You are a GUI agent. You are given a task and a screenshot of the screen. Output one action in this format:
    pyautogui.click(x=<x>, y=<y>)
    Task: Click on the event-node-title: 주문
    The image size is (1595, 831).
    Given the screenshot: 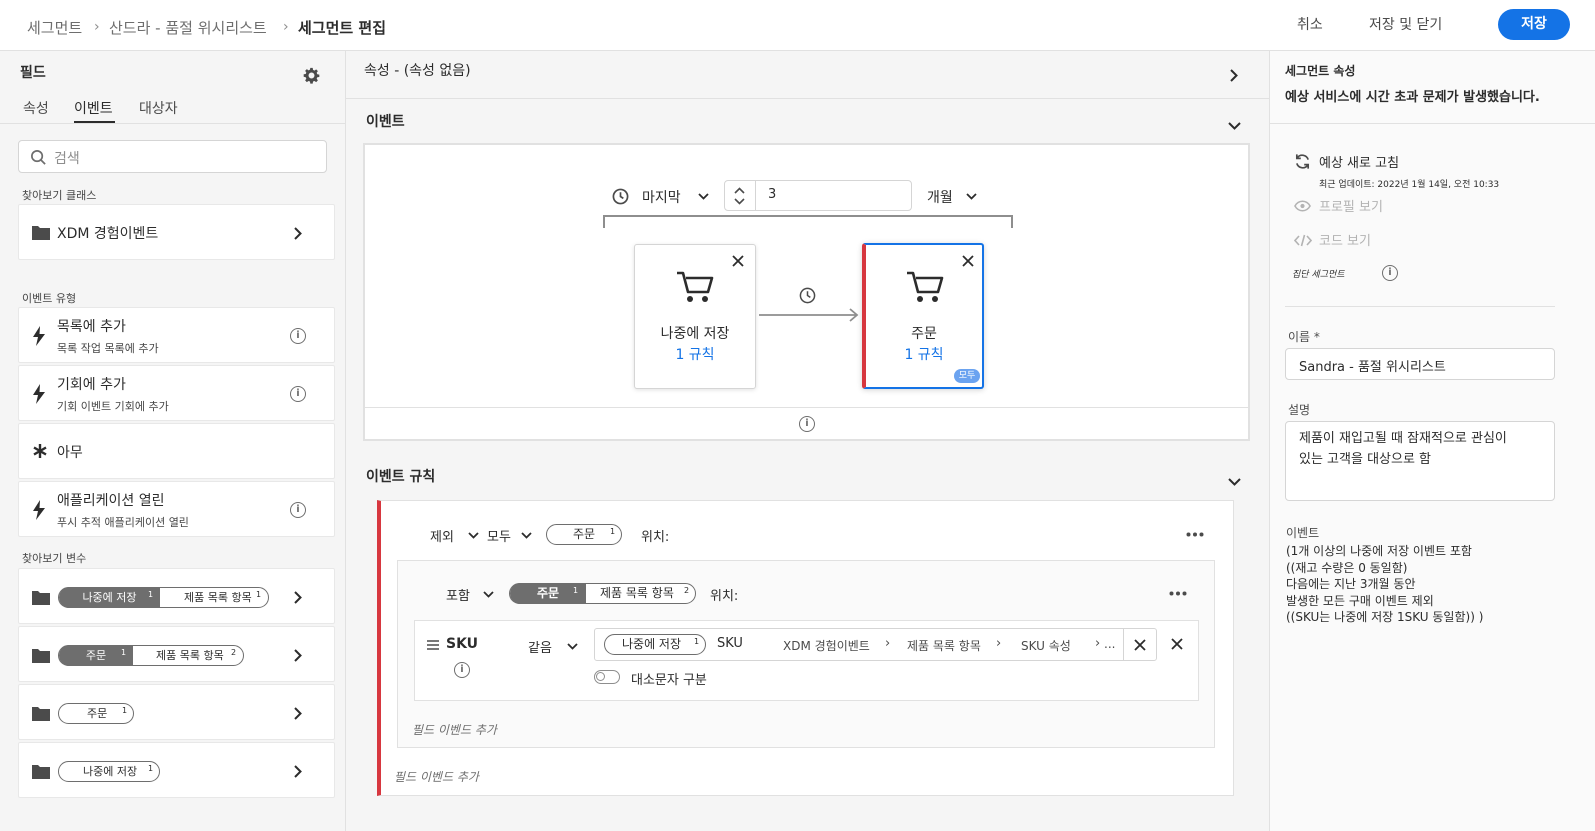 What is the action you would take?
    pyautogui.click(x=924, y=334)
    